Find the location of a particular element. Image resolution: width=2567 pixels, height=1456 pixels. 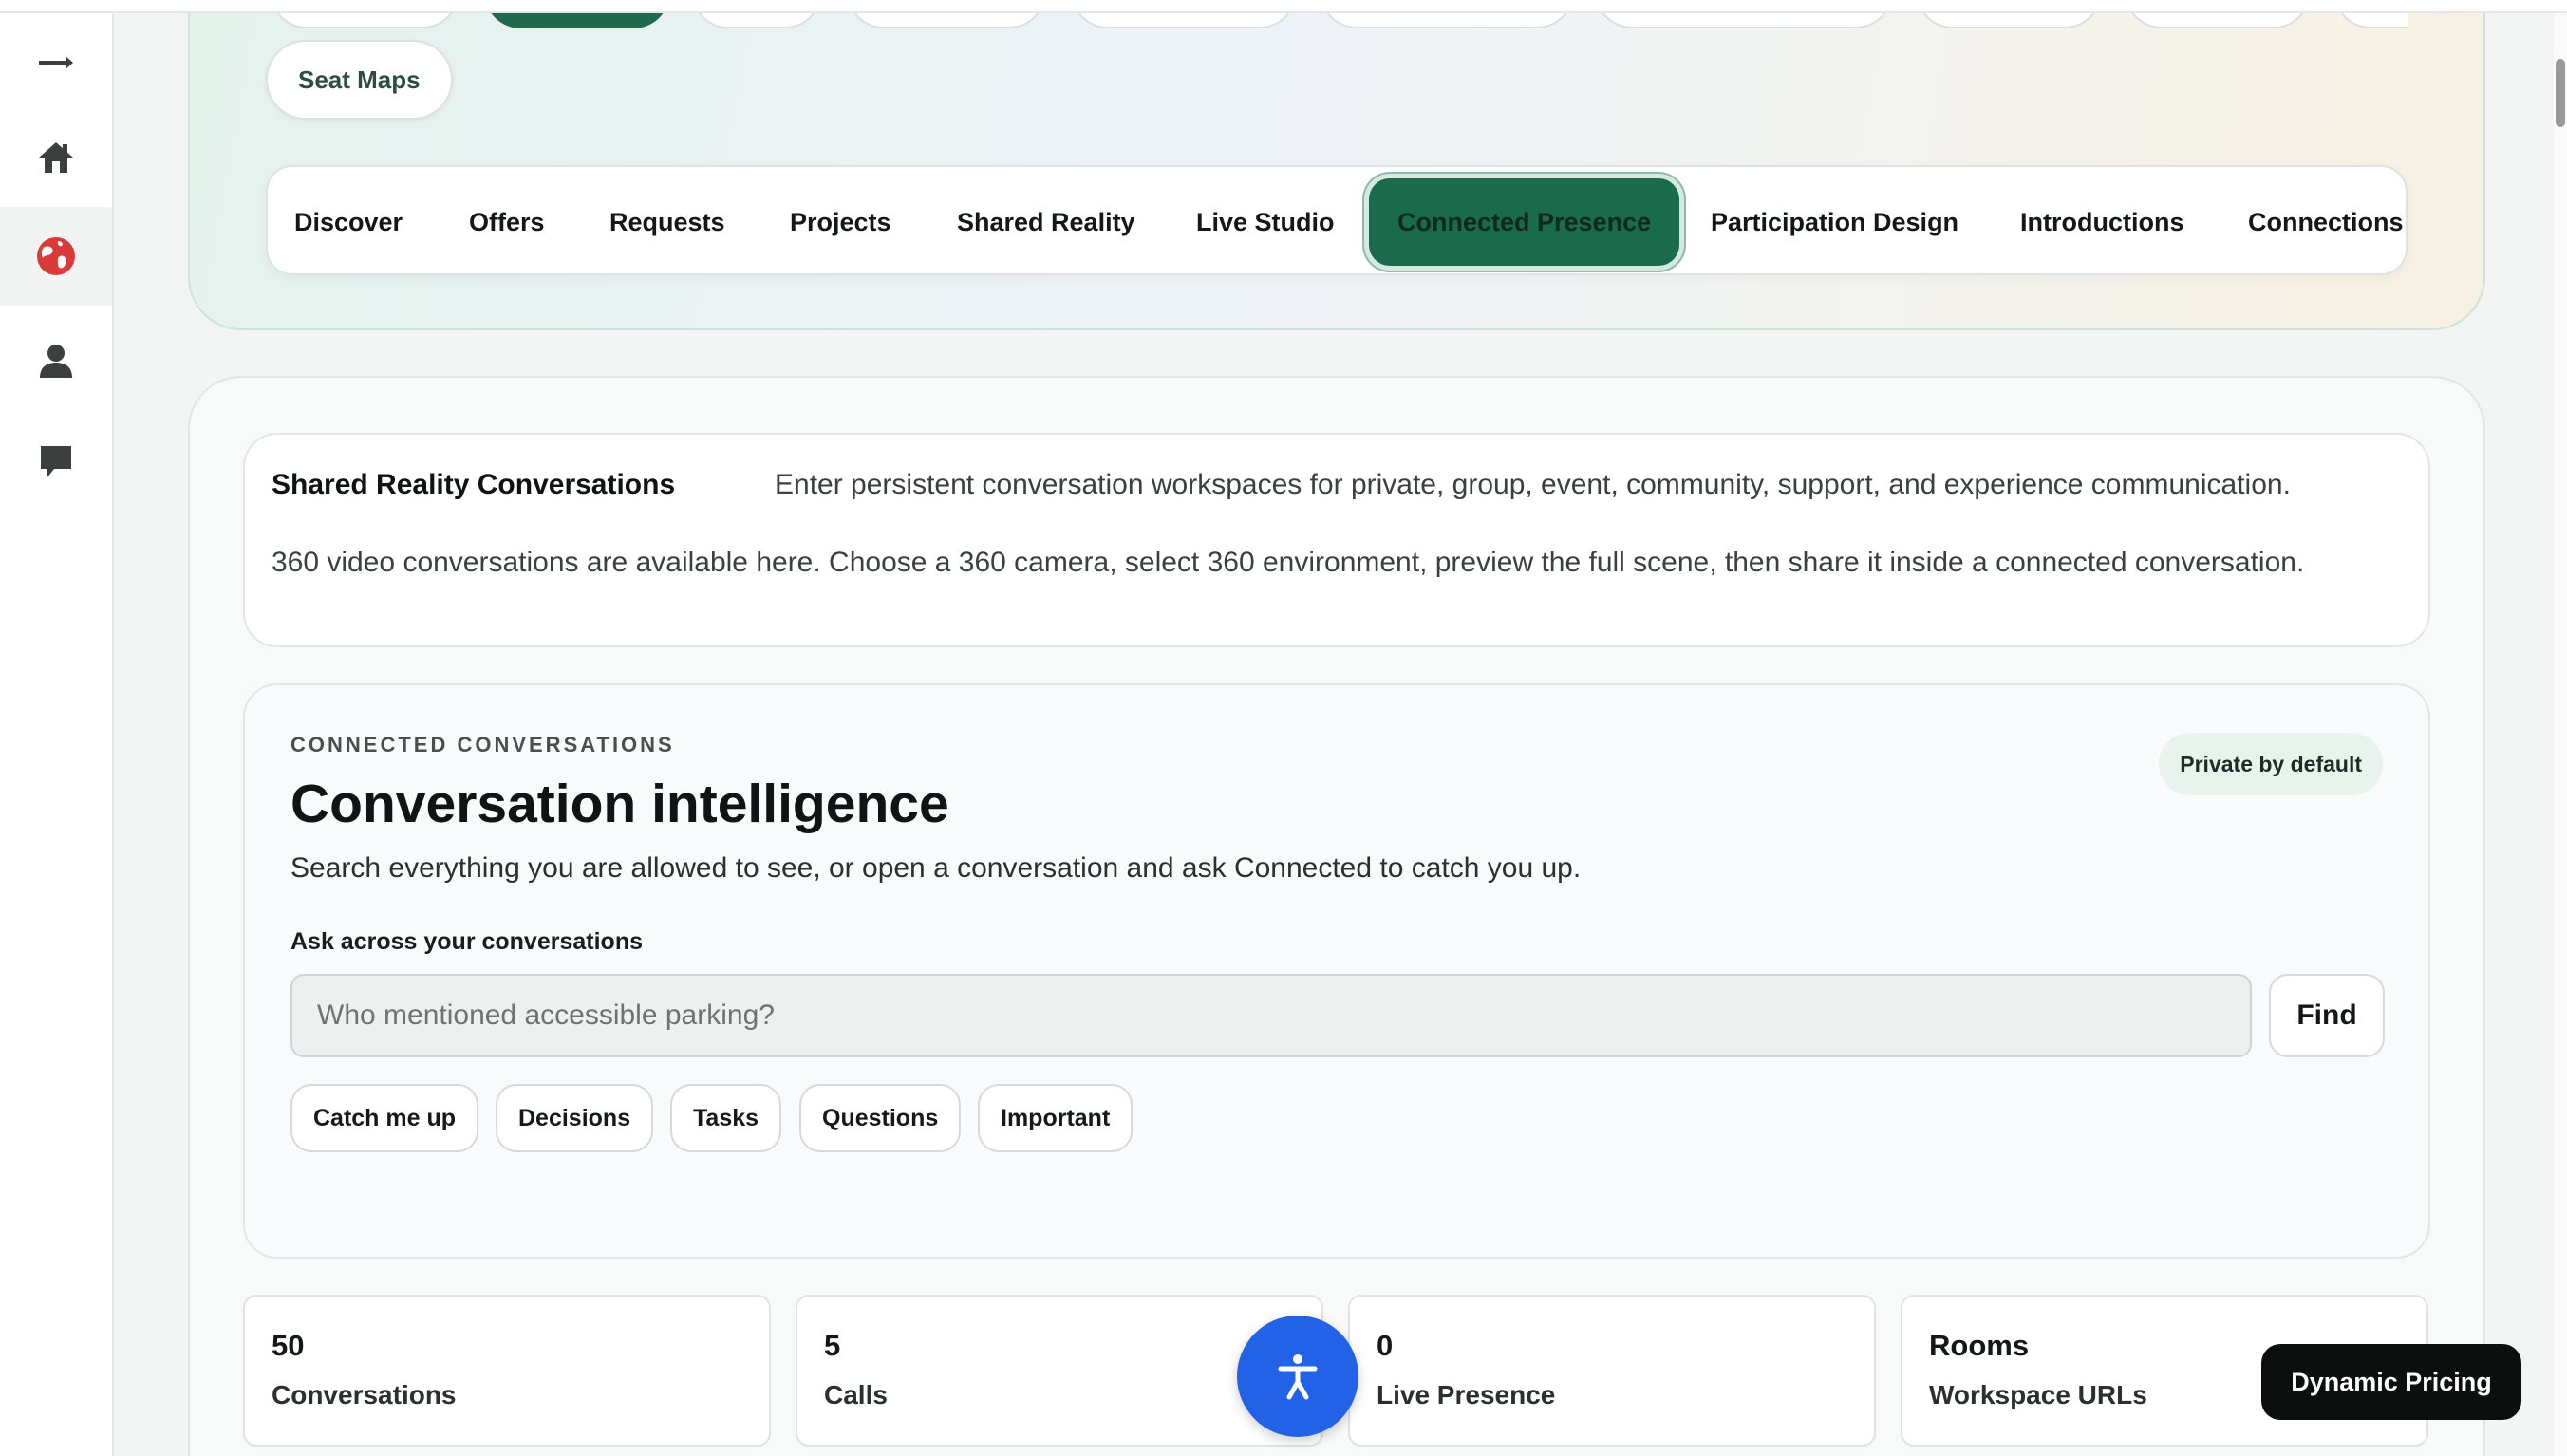

stat-value: 5 is located at coordinates (832, 1345).